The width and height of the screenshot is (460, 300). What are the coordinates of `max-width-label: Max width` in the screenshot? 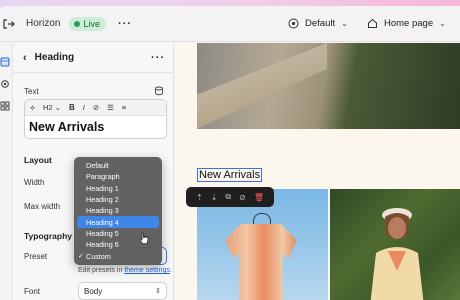 It's located at (42, 206).